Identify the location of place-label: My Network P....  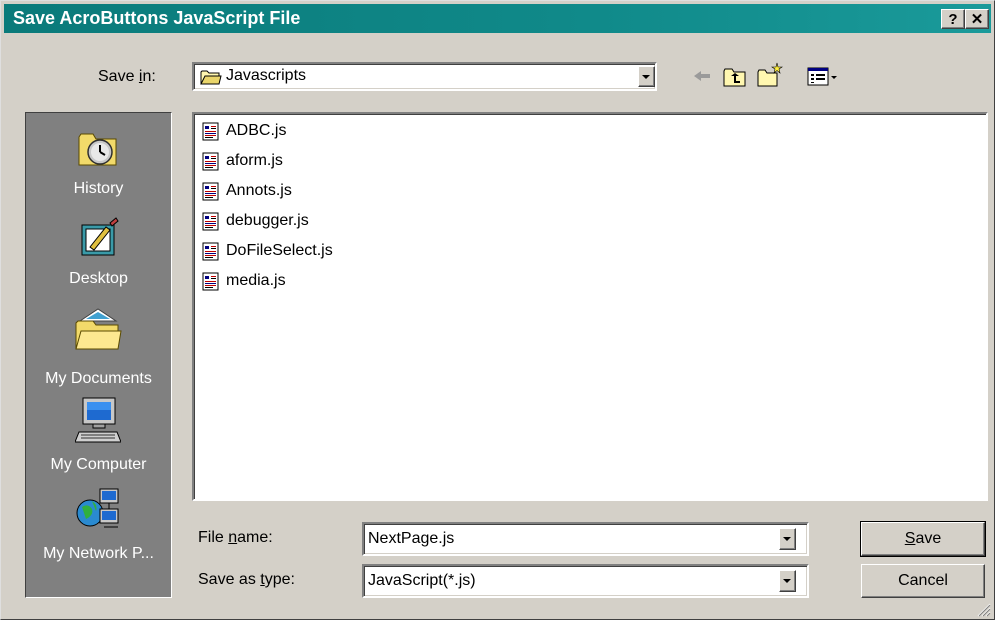
(98, 553).